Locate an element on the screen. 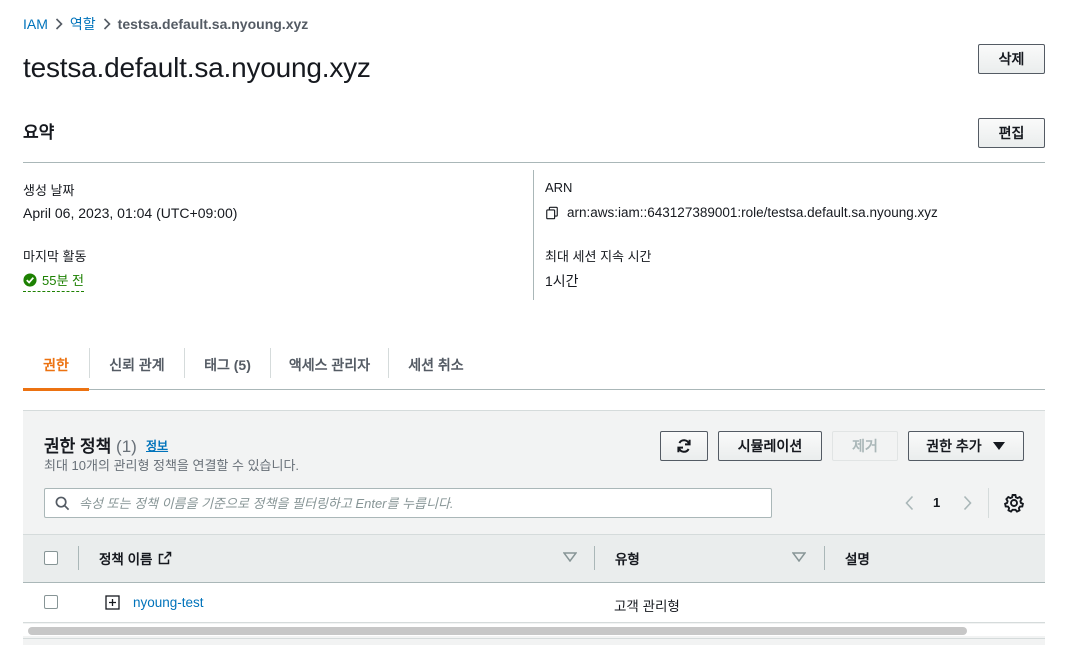  table-header is located at coordinates (534, 558).